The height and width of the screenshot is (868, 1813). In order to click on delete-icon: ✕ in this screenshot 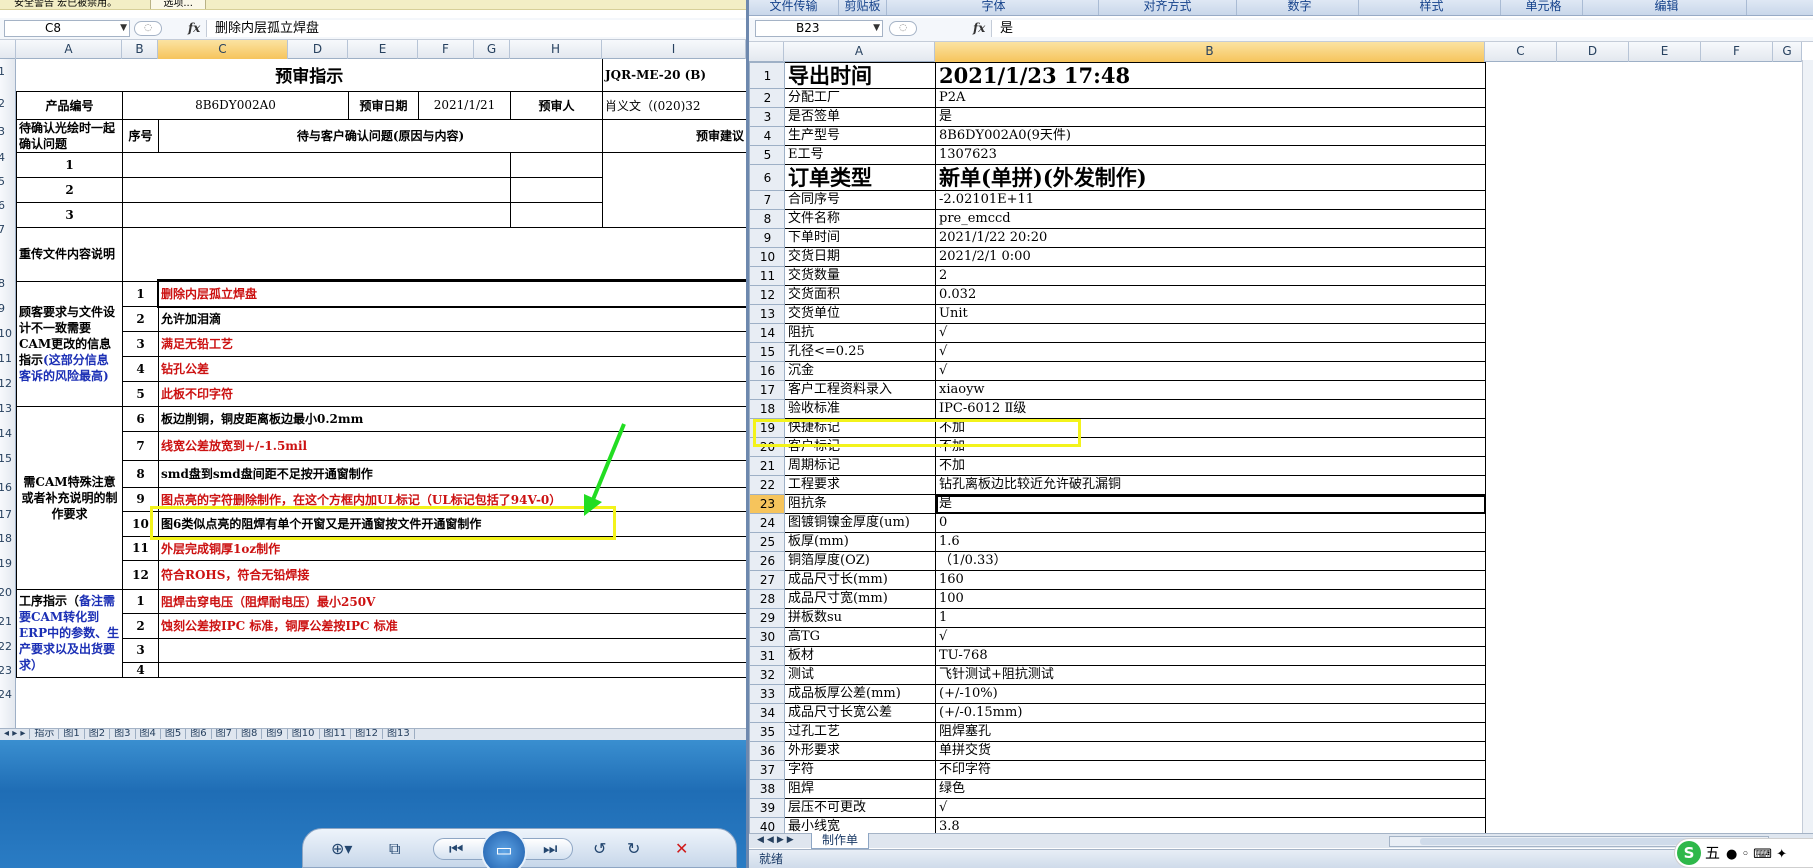, I will do `click(681, 848)`.